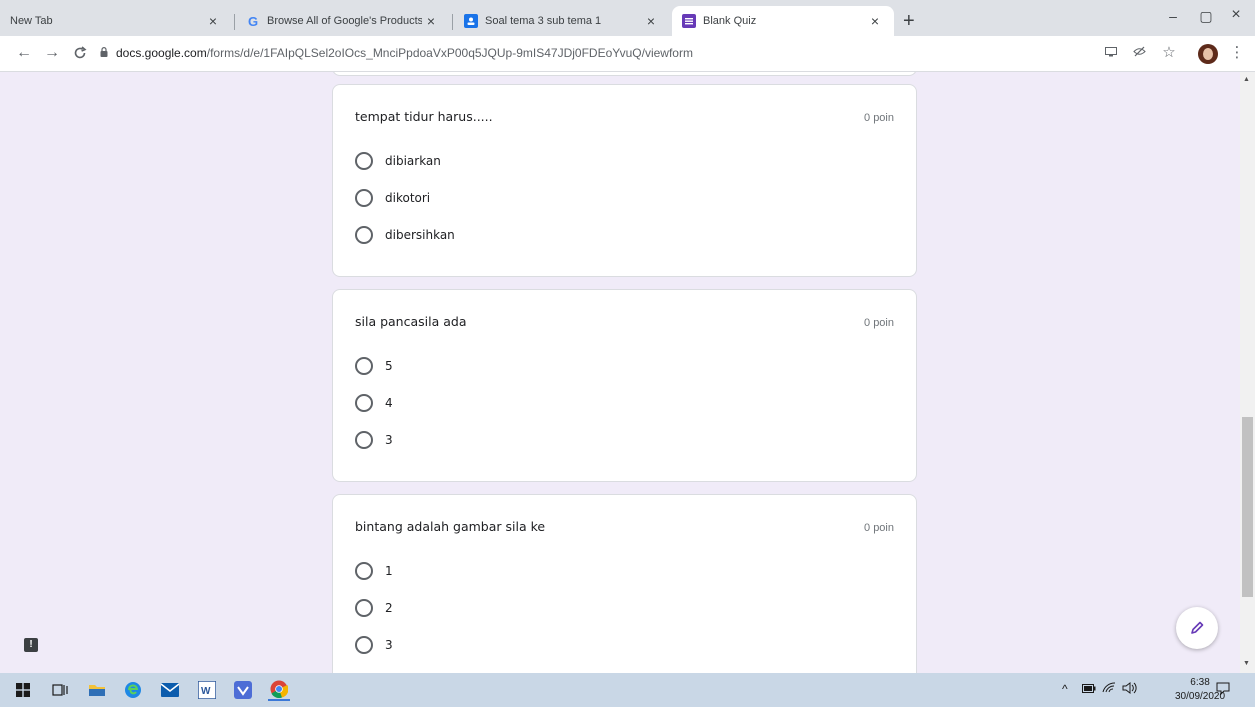 This screenshot has width=1255, height=707. What do you see at coordinates (1237, 52) in the screenshot?
I see `menu-dots-icon: ⋮` at bounding box center [1237, 52].